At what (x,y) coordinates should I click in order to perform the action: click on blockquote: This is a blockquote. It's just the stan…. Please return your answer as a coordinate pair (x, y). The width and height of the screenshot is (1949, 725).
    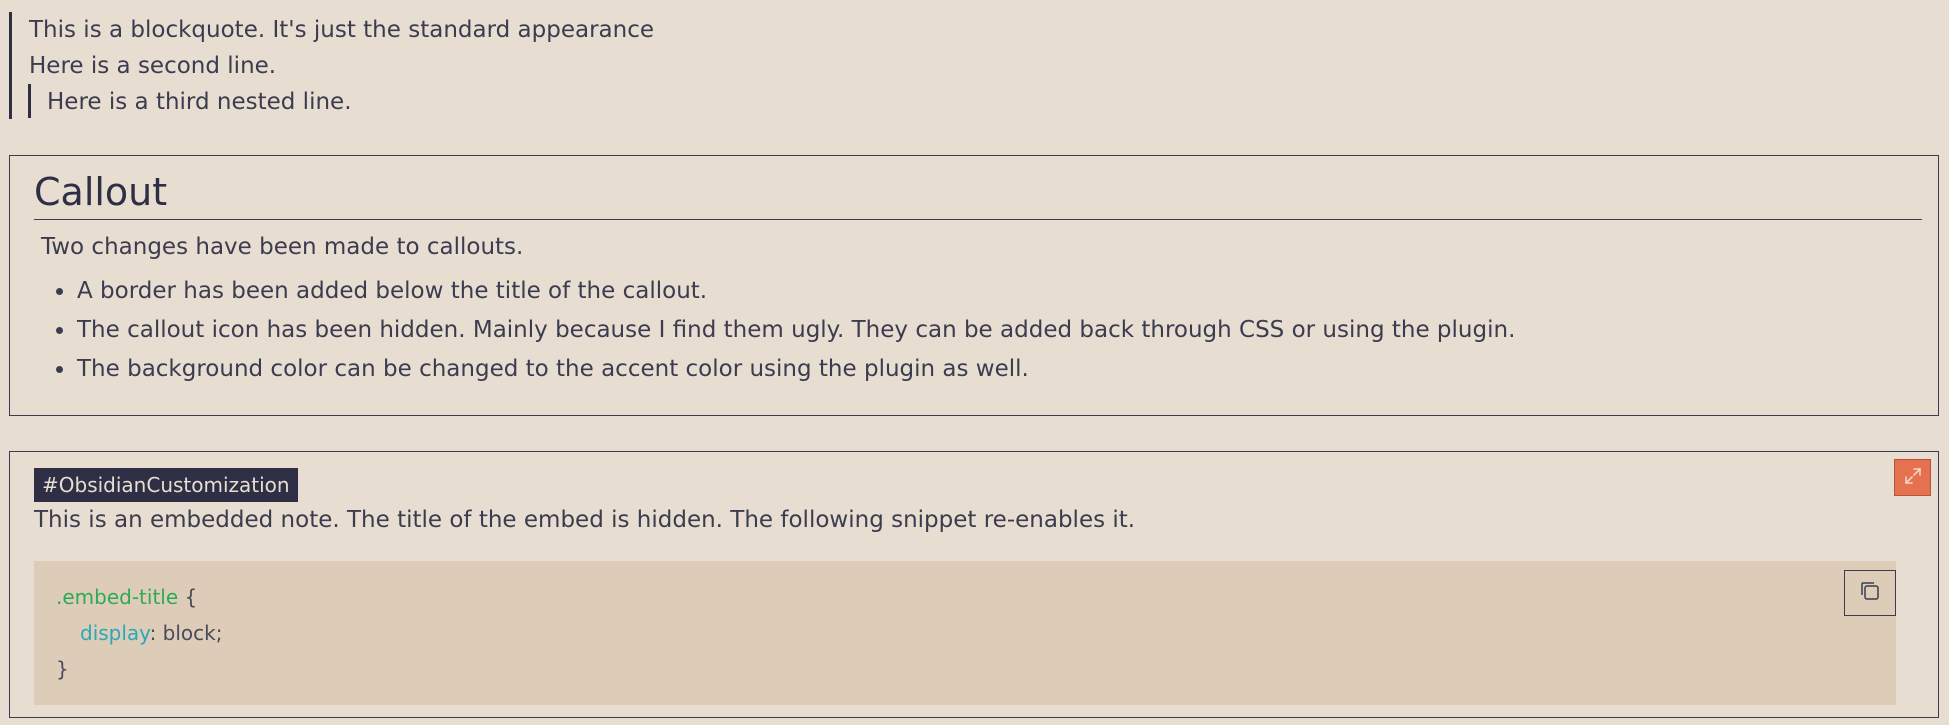
    Looking at the image, I should click on (459, 65).